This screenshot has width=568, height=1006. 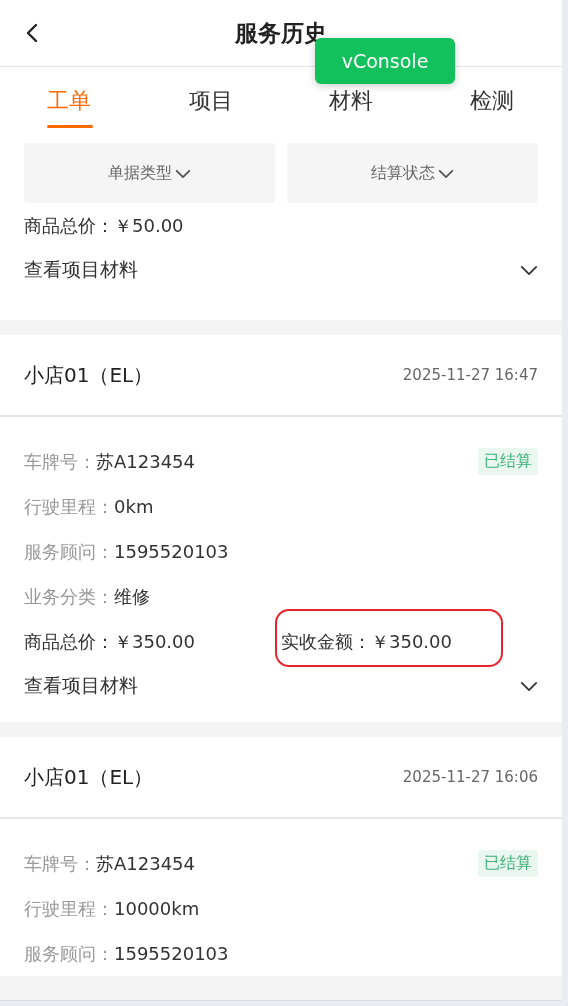 I want to click on tab: 材料, so click(x=351, y=101).